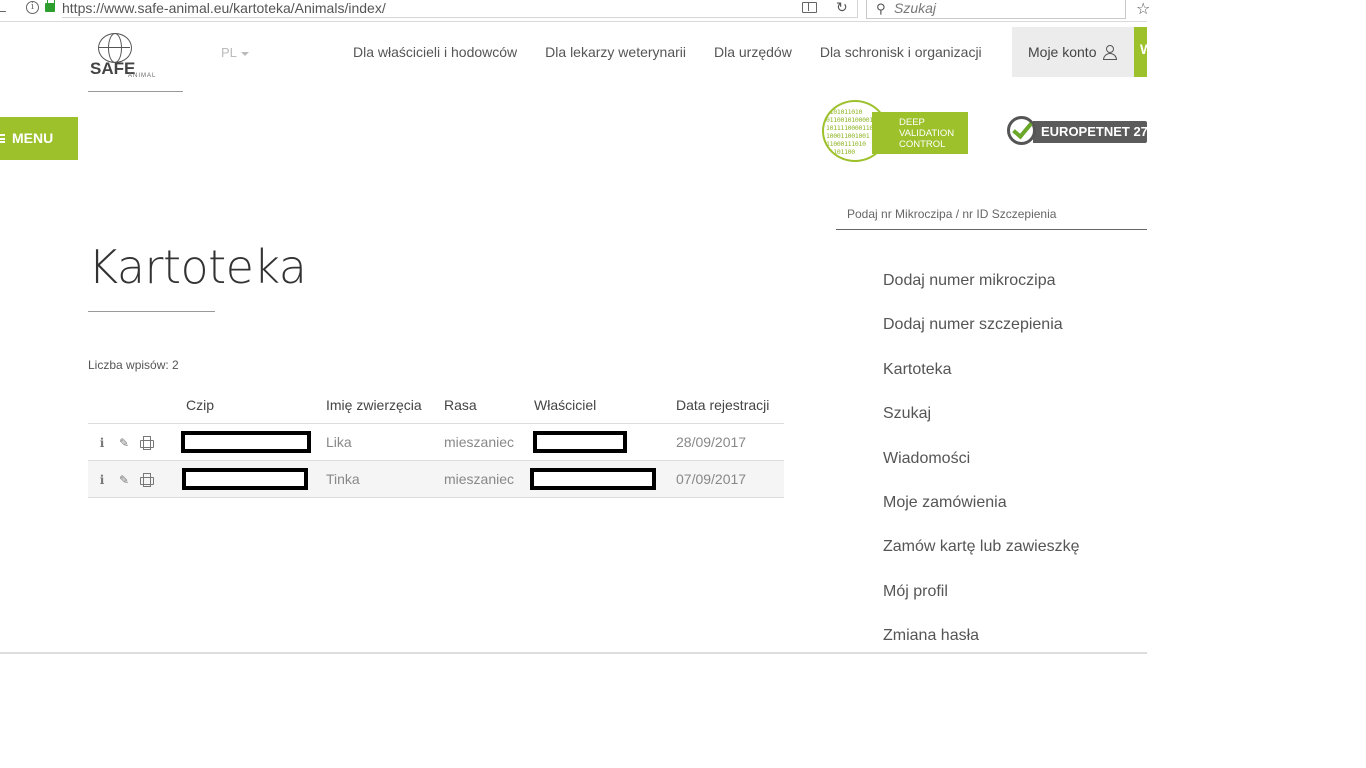  Describe the element at coordinates (137, 406) in the screenshot. I see `header-actions` at that location.